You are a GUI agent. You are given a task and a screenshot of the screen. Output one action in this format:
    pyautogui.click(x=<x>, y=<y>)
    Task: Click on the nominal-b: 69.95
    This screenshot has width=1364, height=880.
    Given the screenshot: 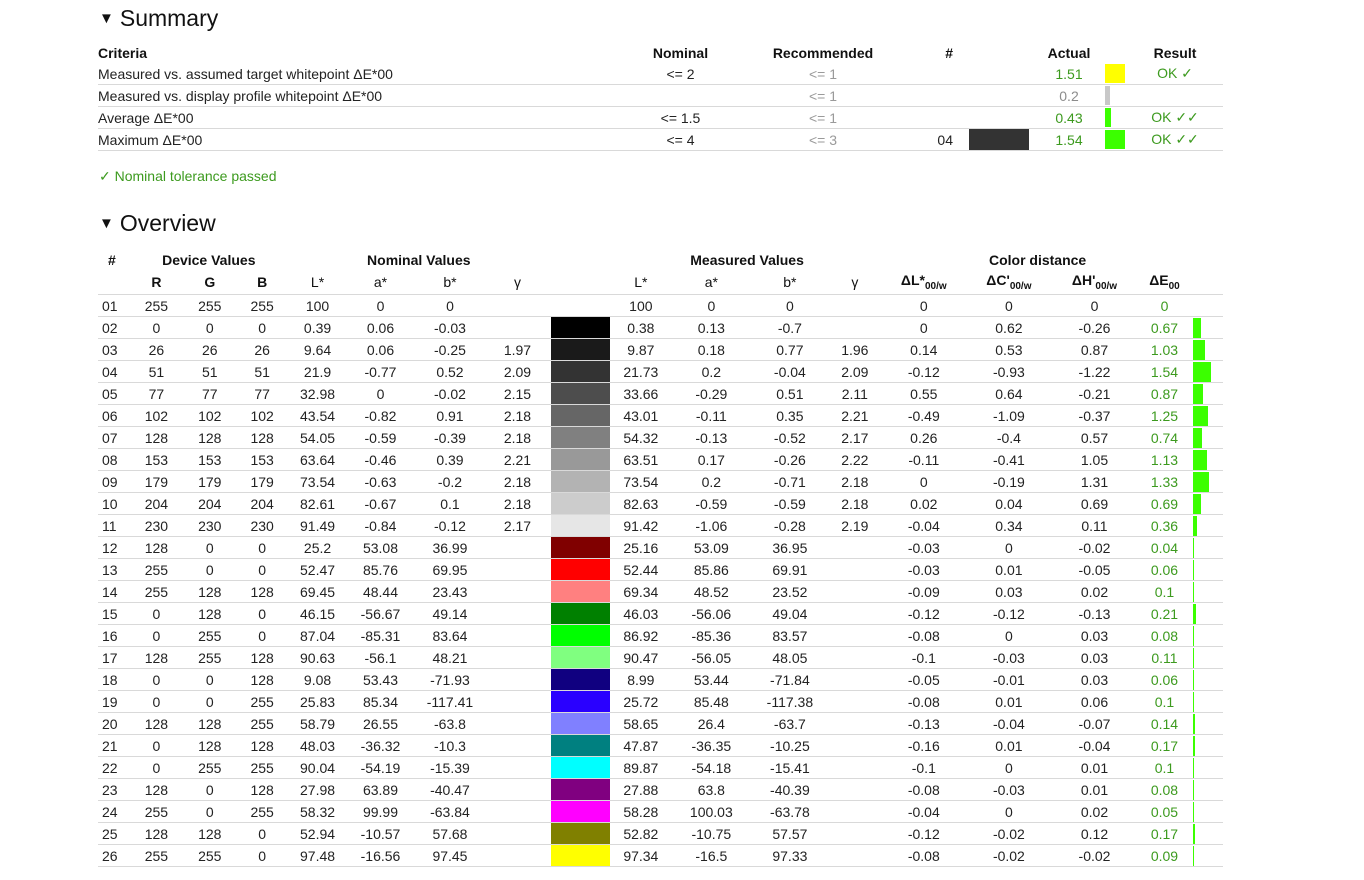 What is the action you would take?
    pyautogui.click(x=450, y=569)
    